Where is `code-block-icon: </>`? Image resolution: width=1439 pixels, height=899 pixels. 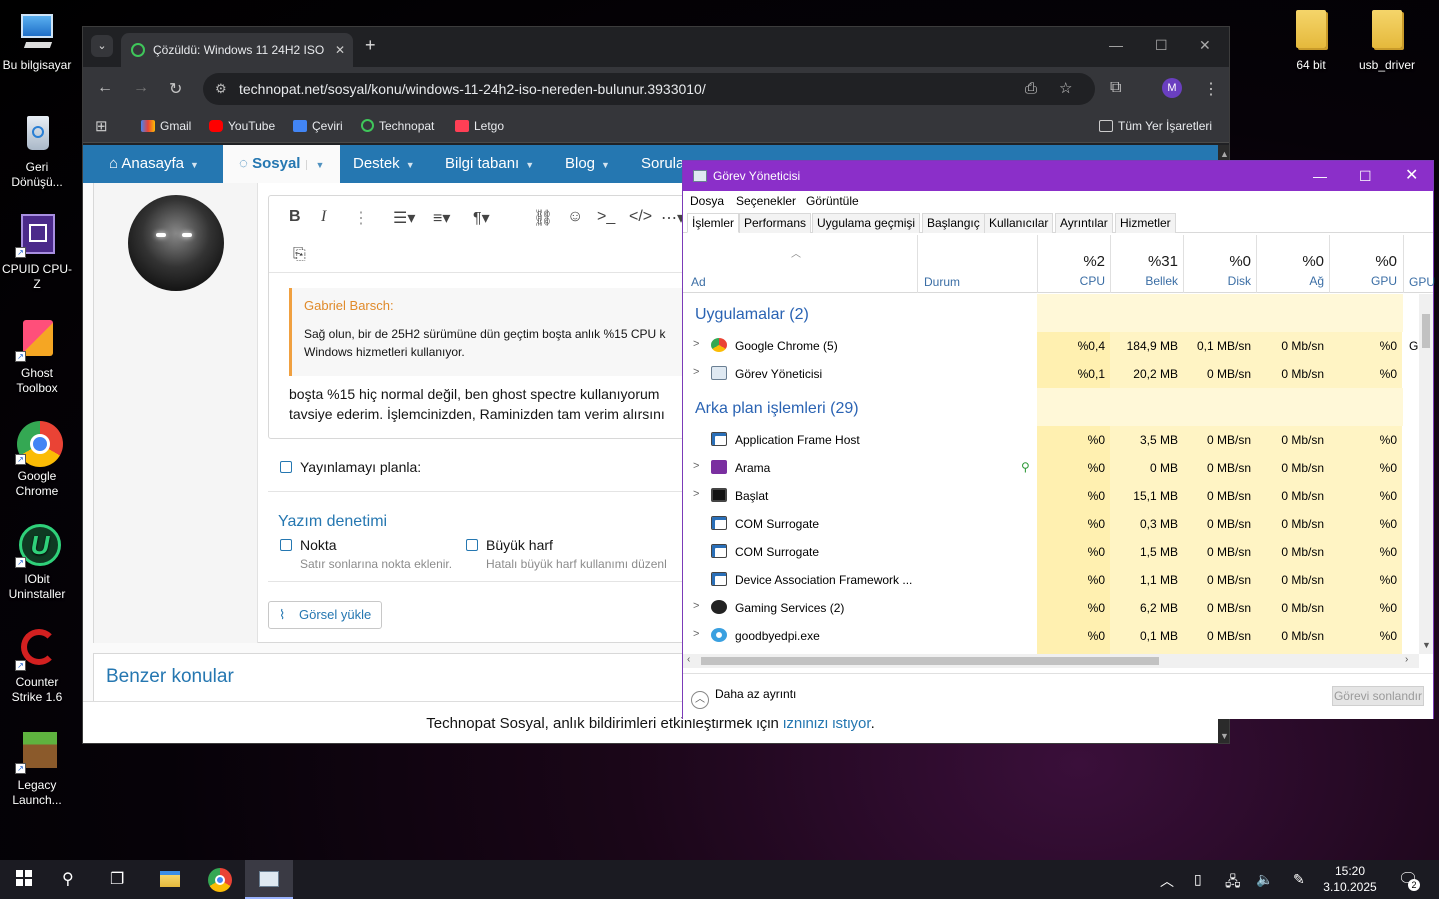
code-block-icon: </> is located at coordinates (640, 217).